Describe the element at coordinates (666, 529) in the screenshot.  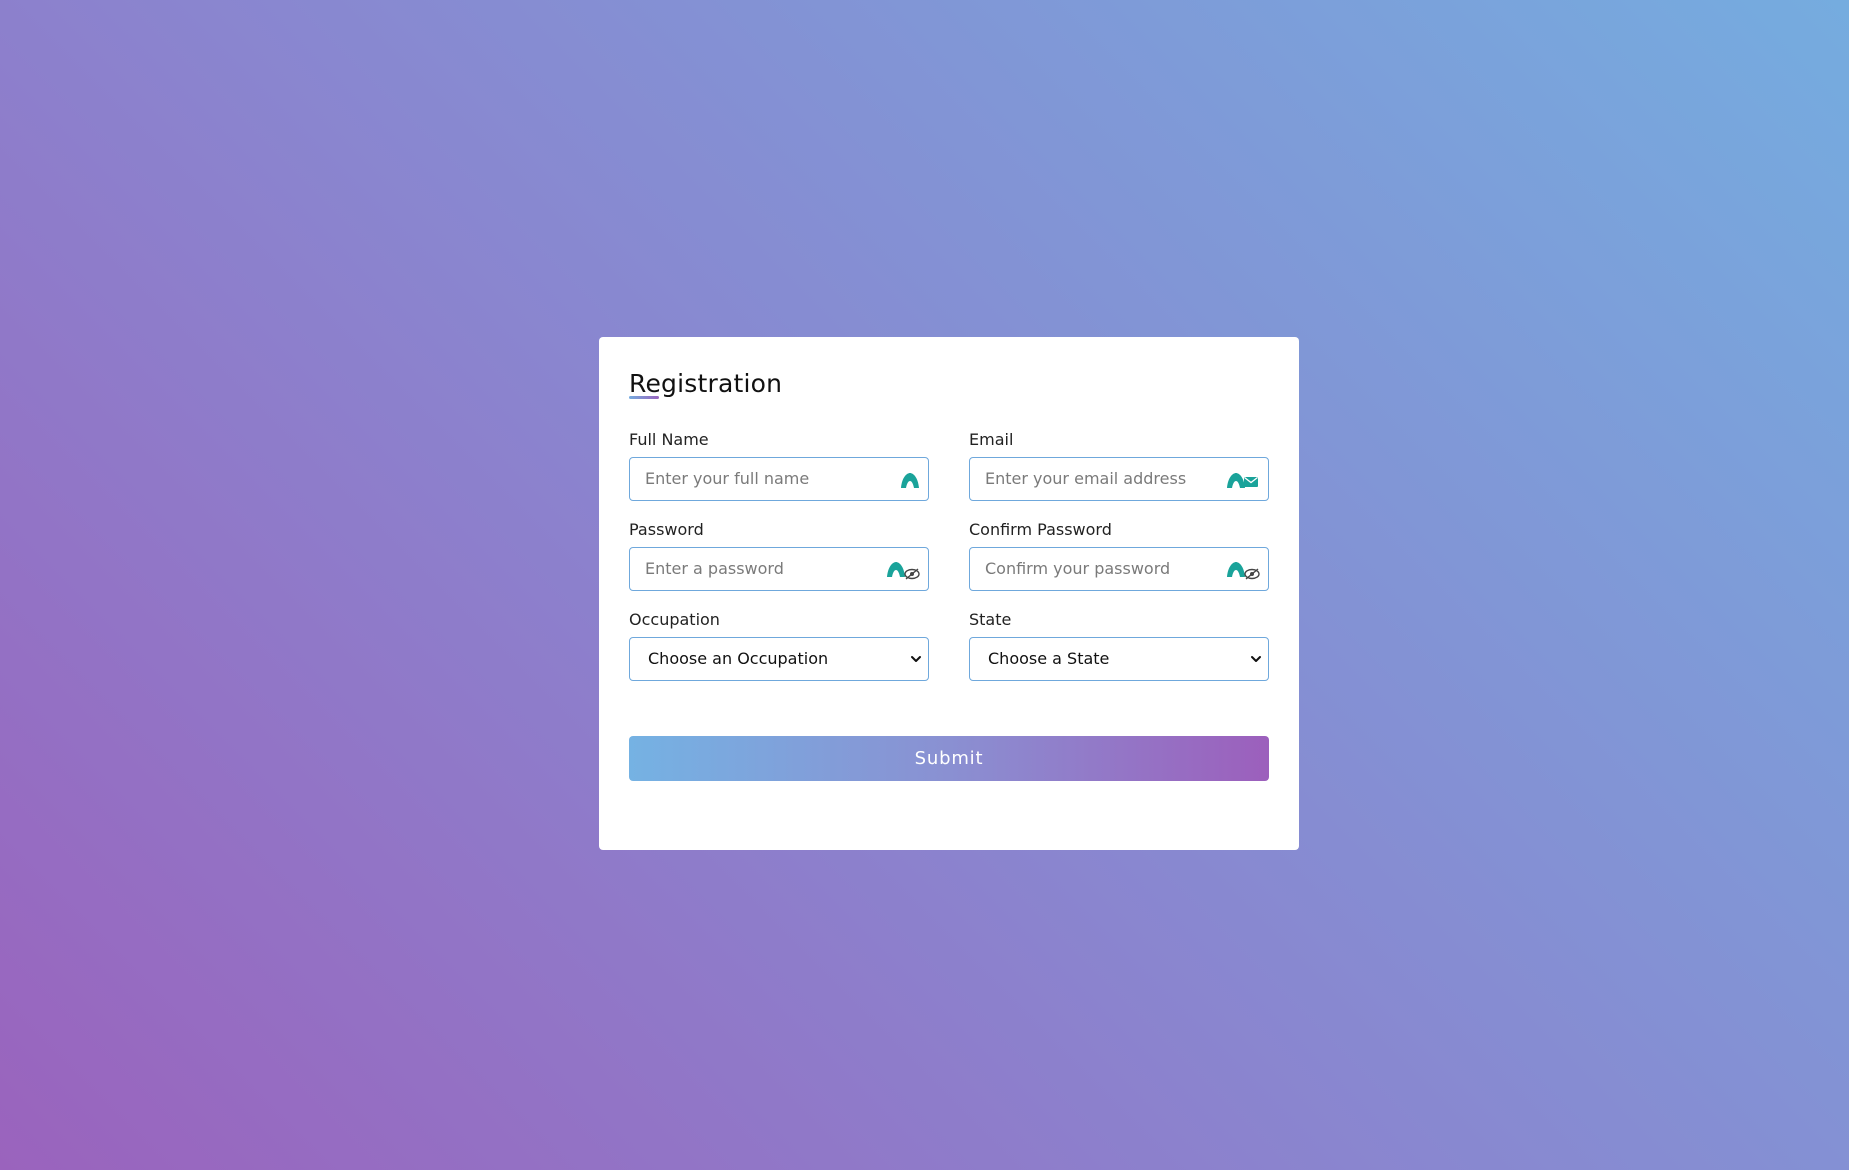
I see `password-label: Password` at that location.